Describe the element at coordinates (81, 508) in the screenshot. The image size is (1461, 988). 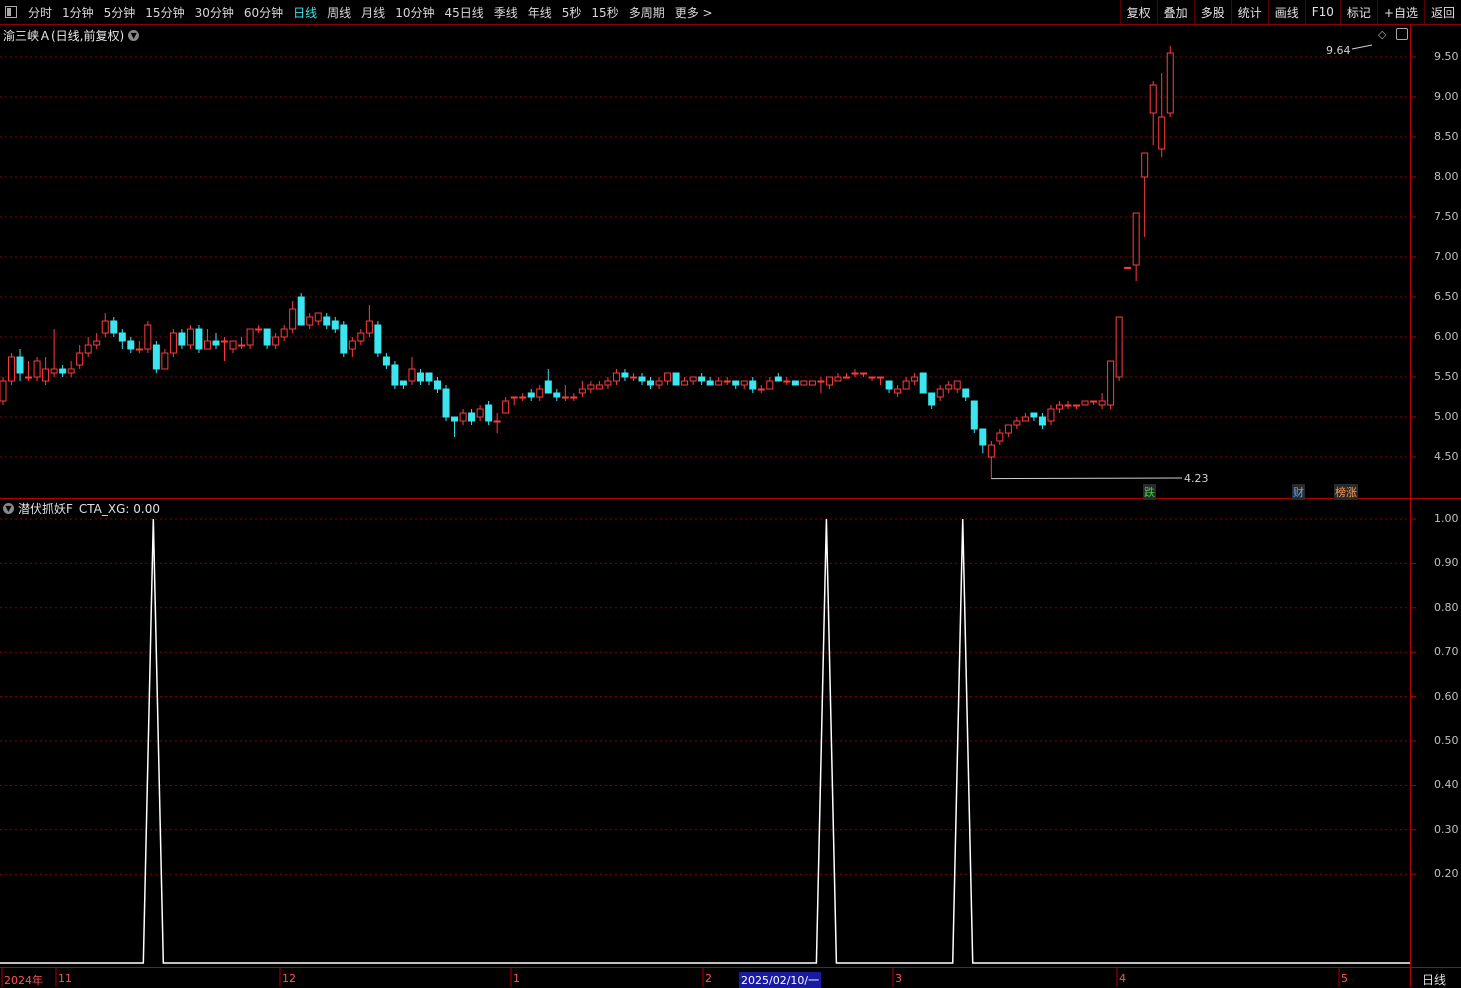
I see `indicator-panel-title: ▼ 潜伏抓妖F CTA_XG: 0.00` at that location.